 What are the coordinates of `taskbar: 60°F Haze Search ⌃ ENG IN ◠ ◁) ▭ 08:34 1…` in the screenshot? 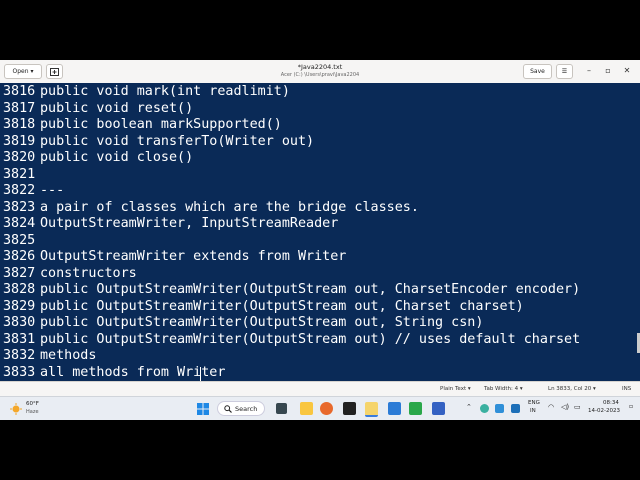 It's located at (320, 408).